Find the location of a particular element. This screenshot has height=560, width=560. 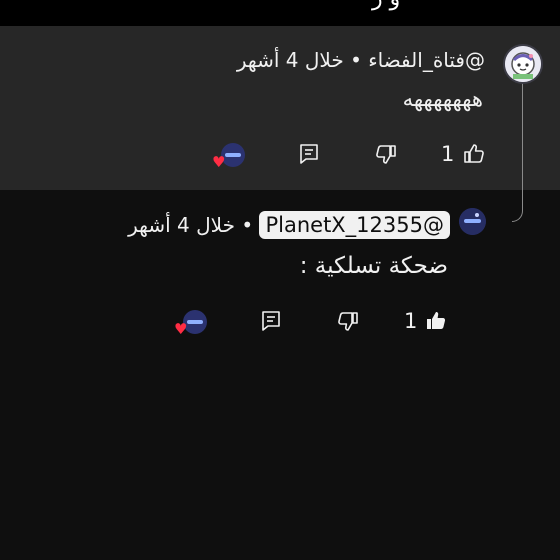

reply-text: ضحكة تسلكية : is located at coordinates (373, 266).